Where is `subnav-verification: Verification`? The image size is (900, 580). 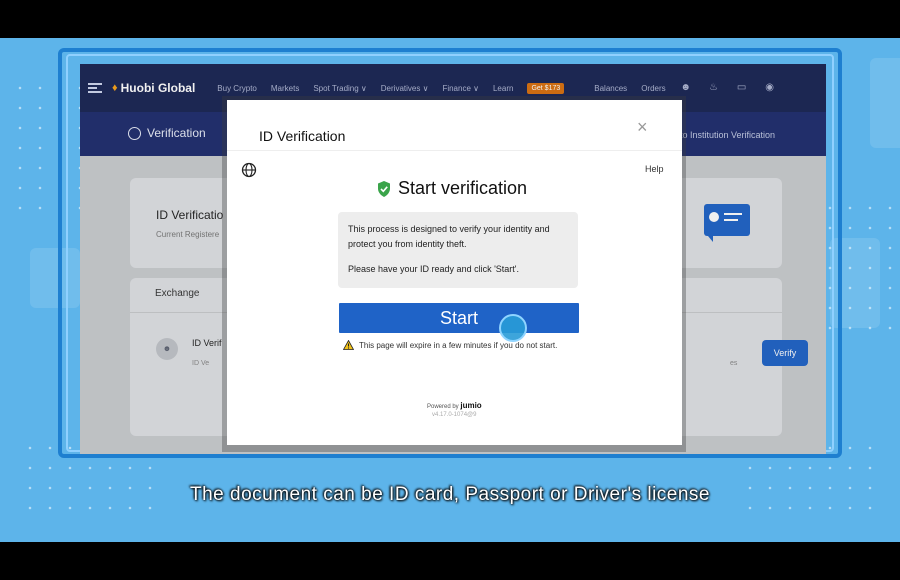
subnav-verification: Verification is located at coordinates (167, 133).